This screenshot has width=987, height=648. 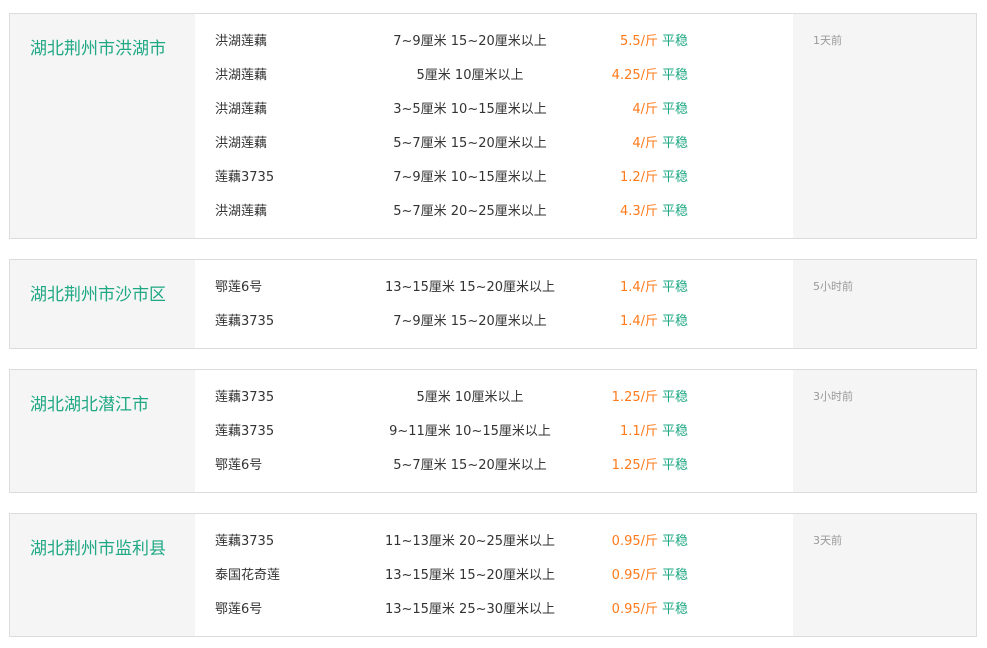 I want to click on price-row: 洪湖莲藕 5~7厘米 15~20厘米以上 4/斤 平稳, so click(x=494, y=144).